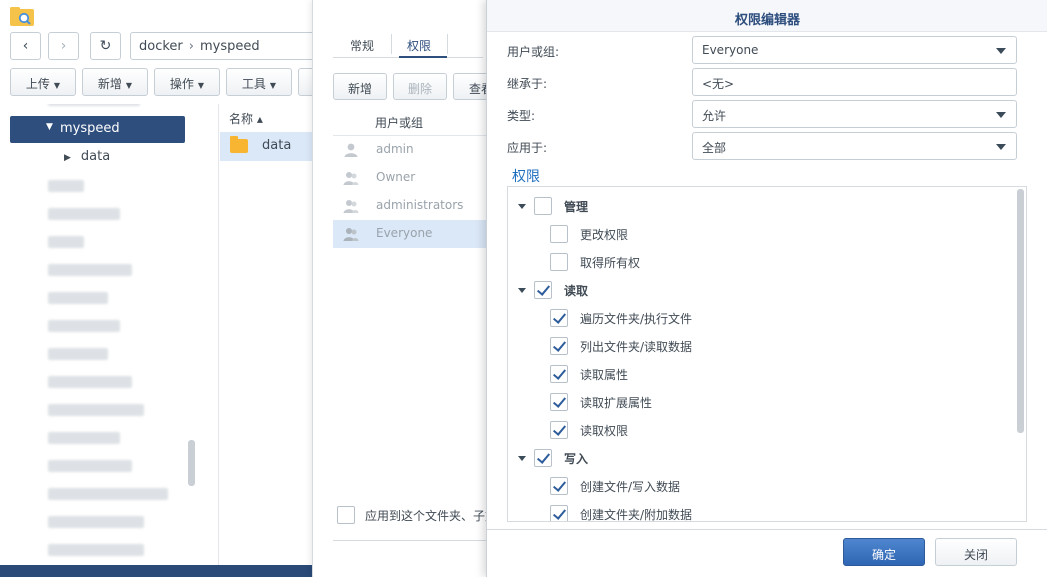 The height and width of the screenshot is (577, 1047). Describe the element at coordinates (90, 128) in the screenshot. I see `tree-item-label: myspeed` at that location.